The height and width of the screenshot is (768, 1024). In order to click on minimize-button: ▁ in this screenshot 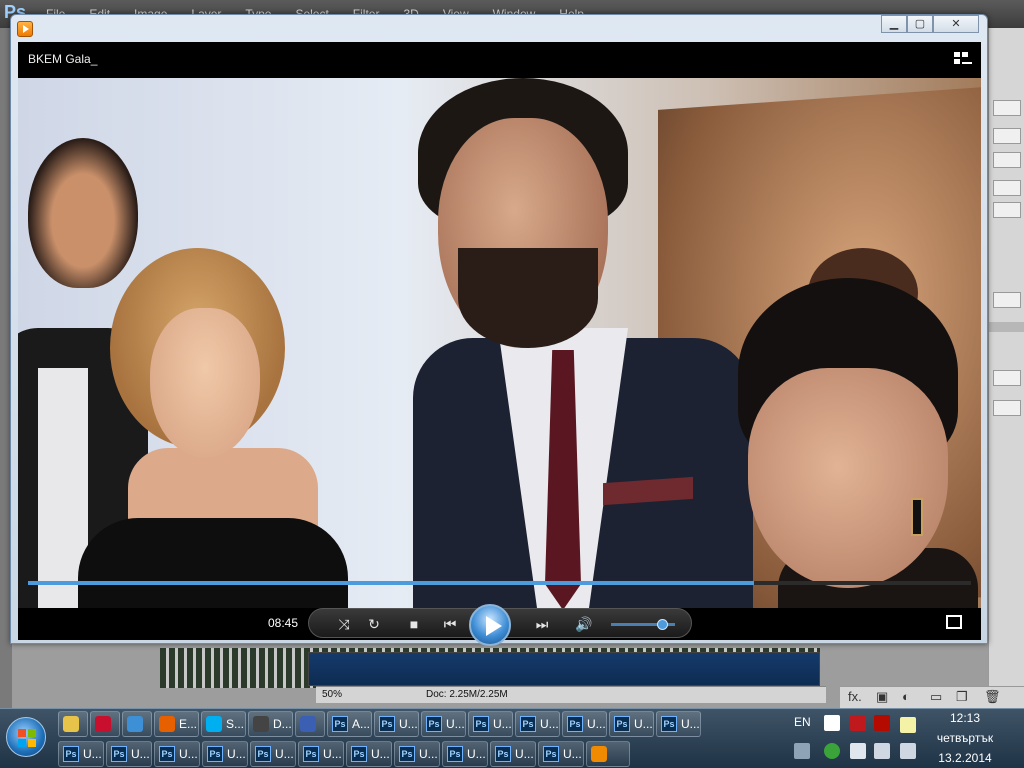, I will do `click(894, 24)`.